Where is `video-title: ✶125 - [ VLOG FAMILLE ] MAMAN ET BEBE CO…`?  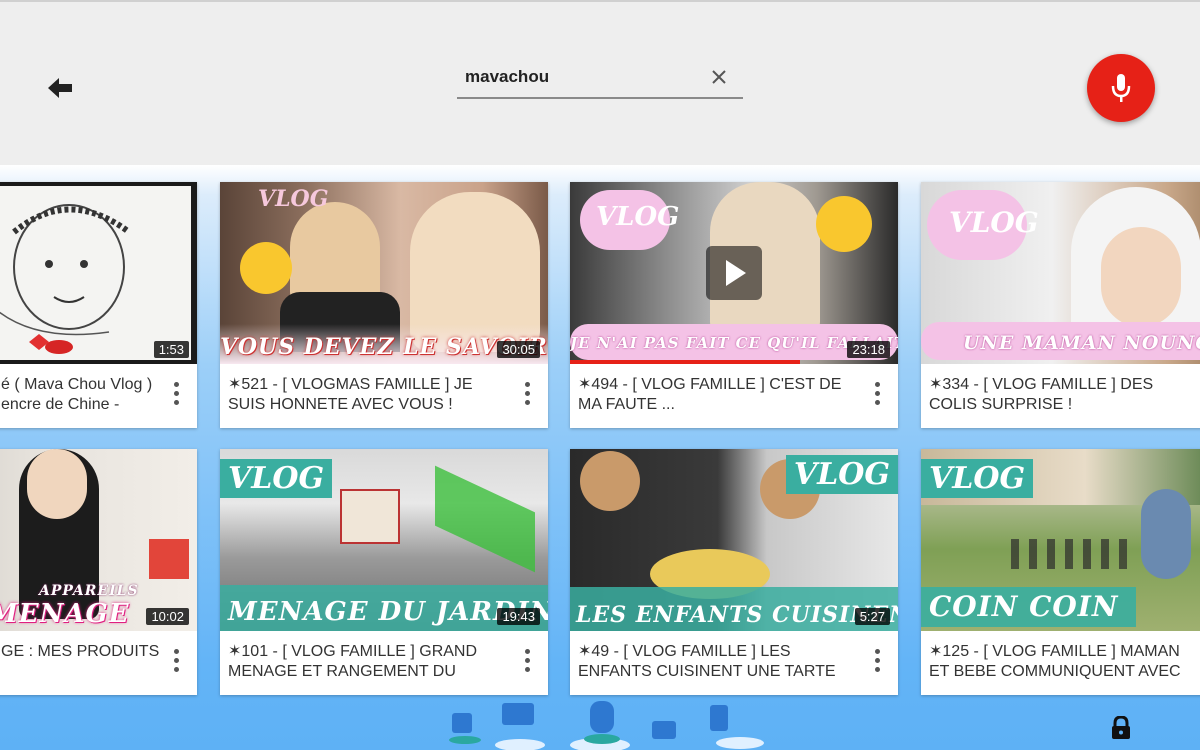
video-title: ✶125 - [ VLOG FAMILLE ] MAMAN ET BEBE CO… is located at coordinates (1055, 661).